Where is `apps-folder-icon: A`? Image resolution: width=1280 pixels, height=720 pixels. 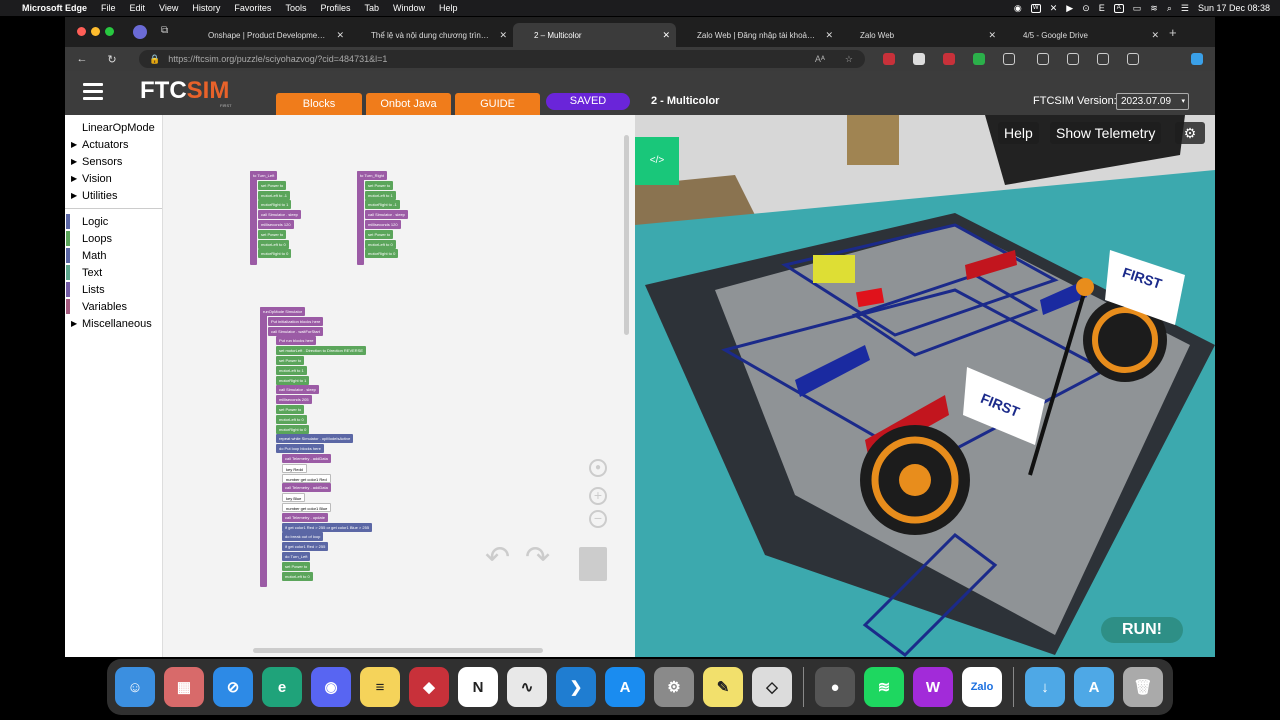
apps-folder-icon: A is located at coordinates (1094, 687).